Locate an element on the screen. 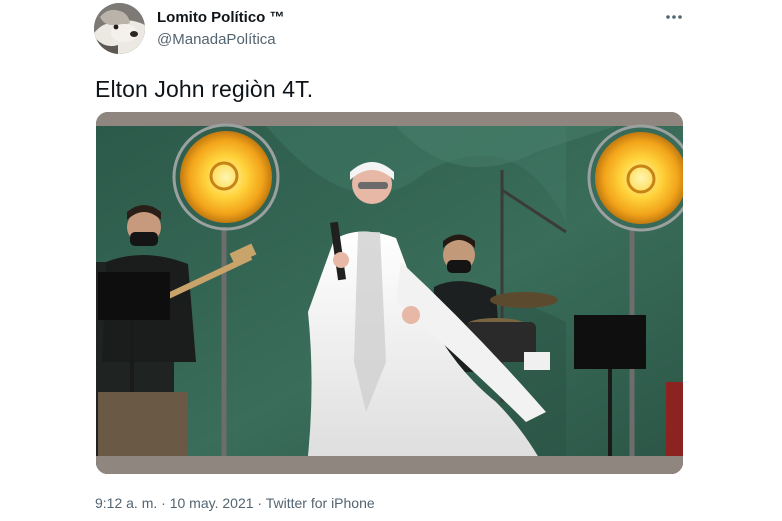 The height and width of the screenshot is (521, 782). tweet-time: 9:12 a. m. is located at coordinates (126, 503).